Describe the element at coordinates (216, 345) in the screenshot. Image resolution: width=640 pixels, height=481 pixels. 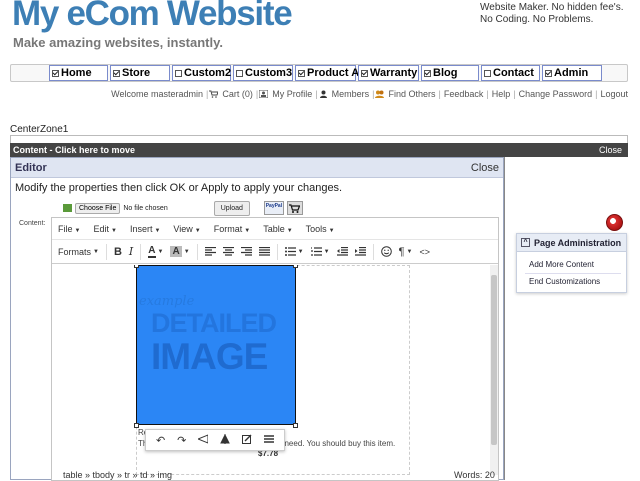
I see `product-image: example DETAILED IMAGE` at that location.